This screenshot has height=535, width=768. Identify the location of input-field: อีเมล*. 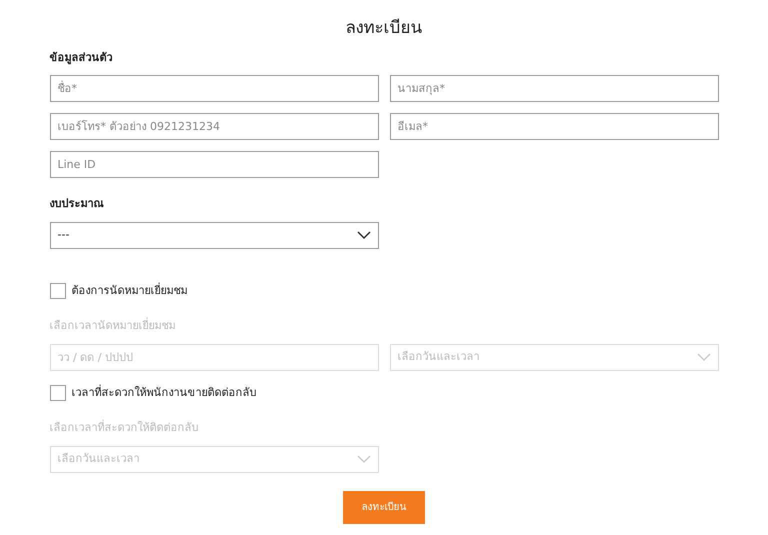
(554, 126).